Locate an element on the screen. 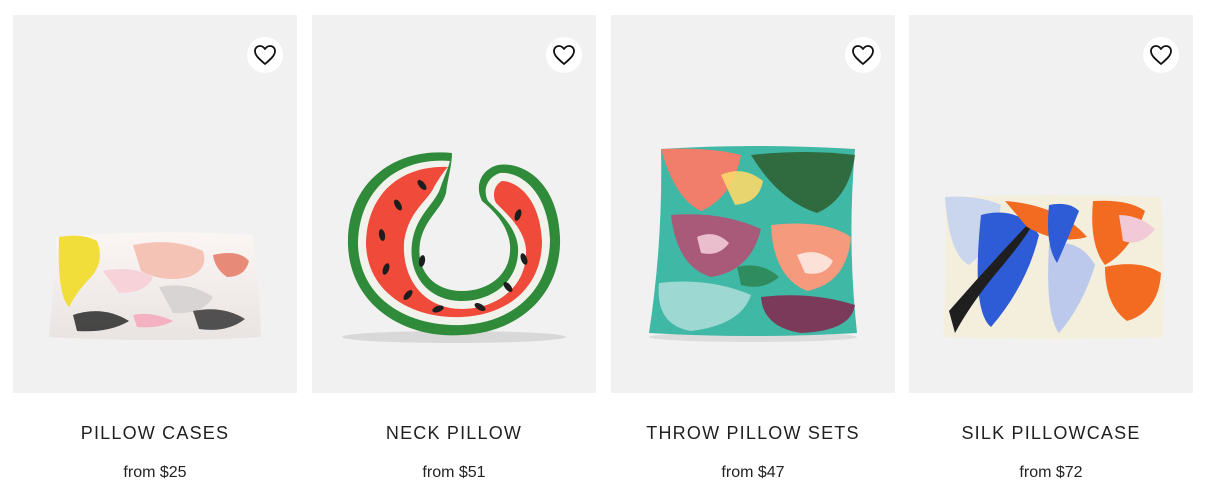 The image size is (1206, 495). product-name: THROW PILLOW SETS is located at coordinates (753, 433).